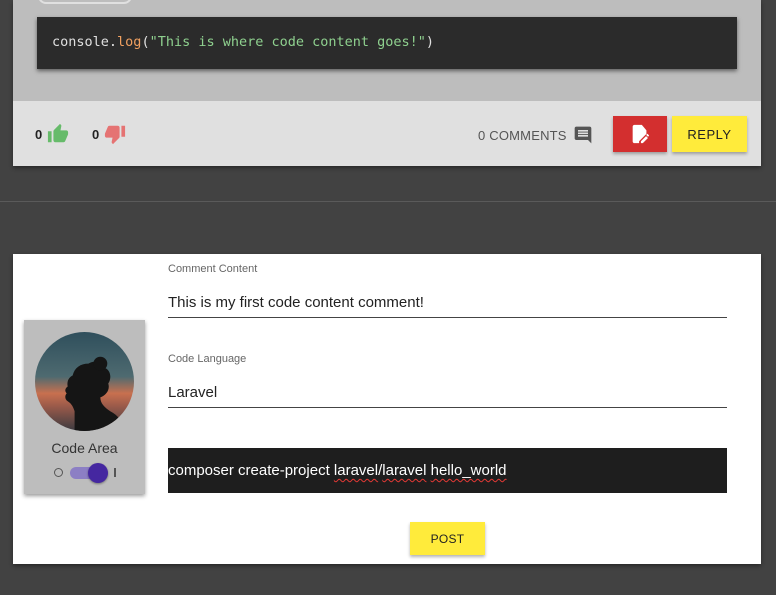  I want to click on toggle-off-icon, so click(58, 472).